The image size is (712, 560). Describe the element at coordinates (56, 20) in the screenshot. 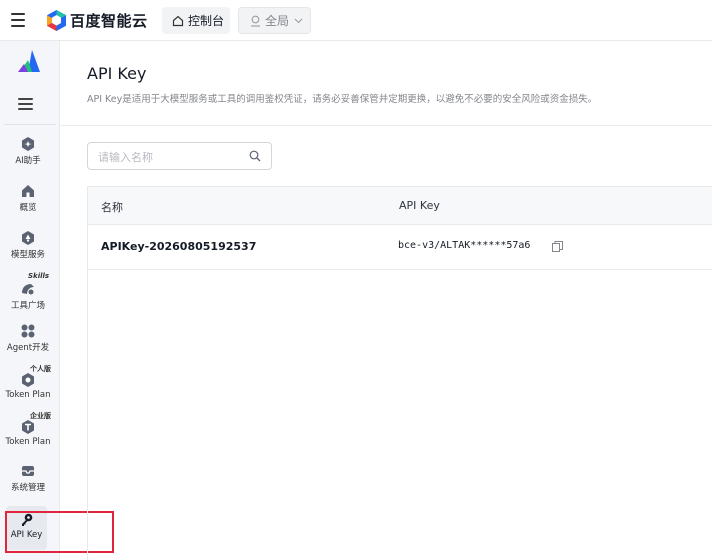

I see `baidu-cloud-logo-icon` at that location.